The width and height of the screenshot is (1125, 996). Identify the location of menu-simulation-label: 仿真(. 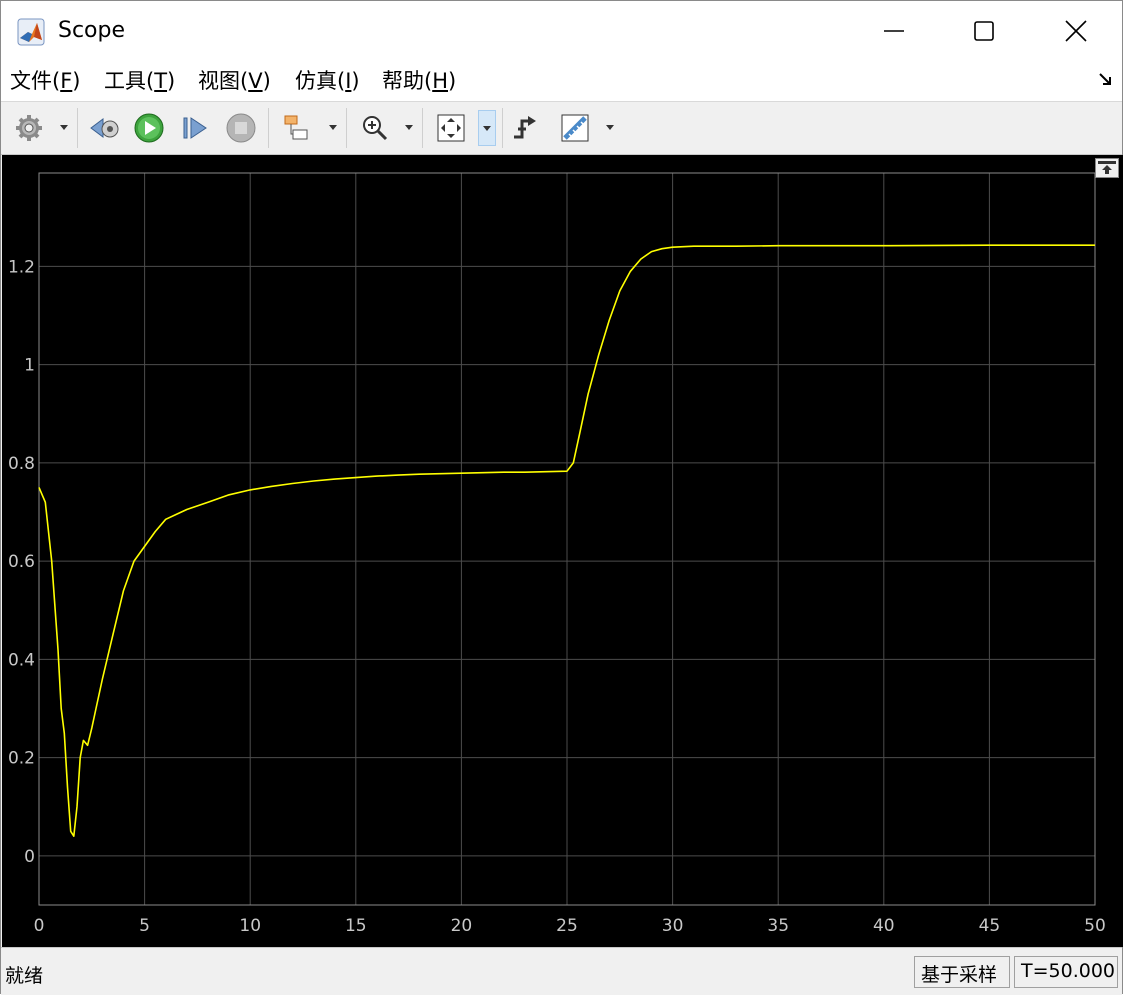
(320, 81).